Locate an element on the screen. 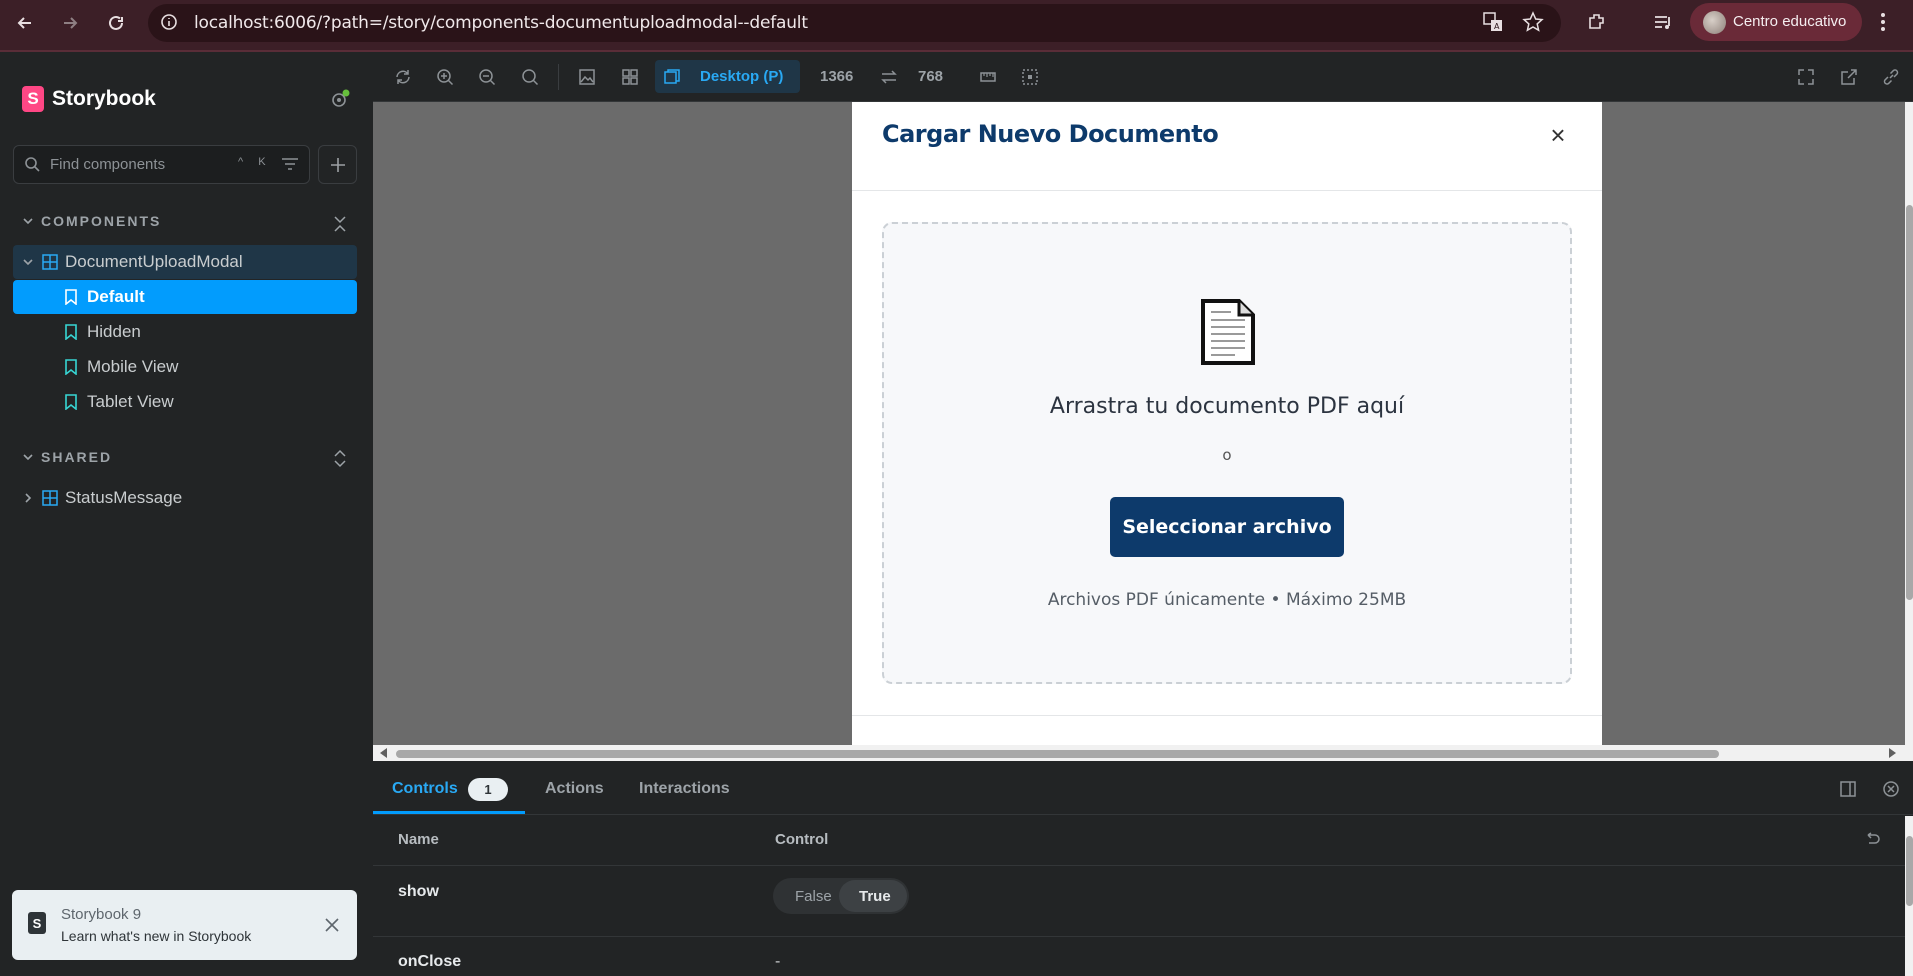  scroll-left-arrow-icon is located at coordinates (384, 753).